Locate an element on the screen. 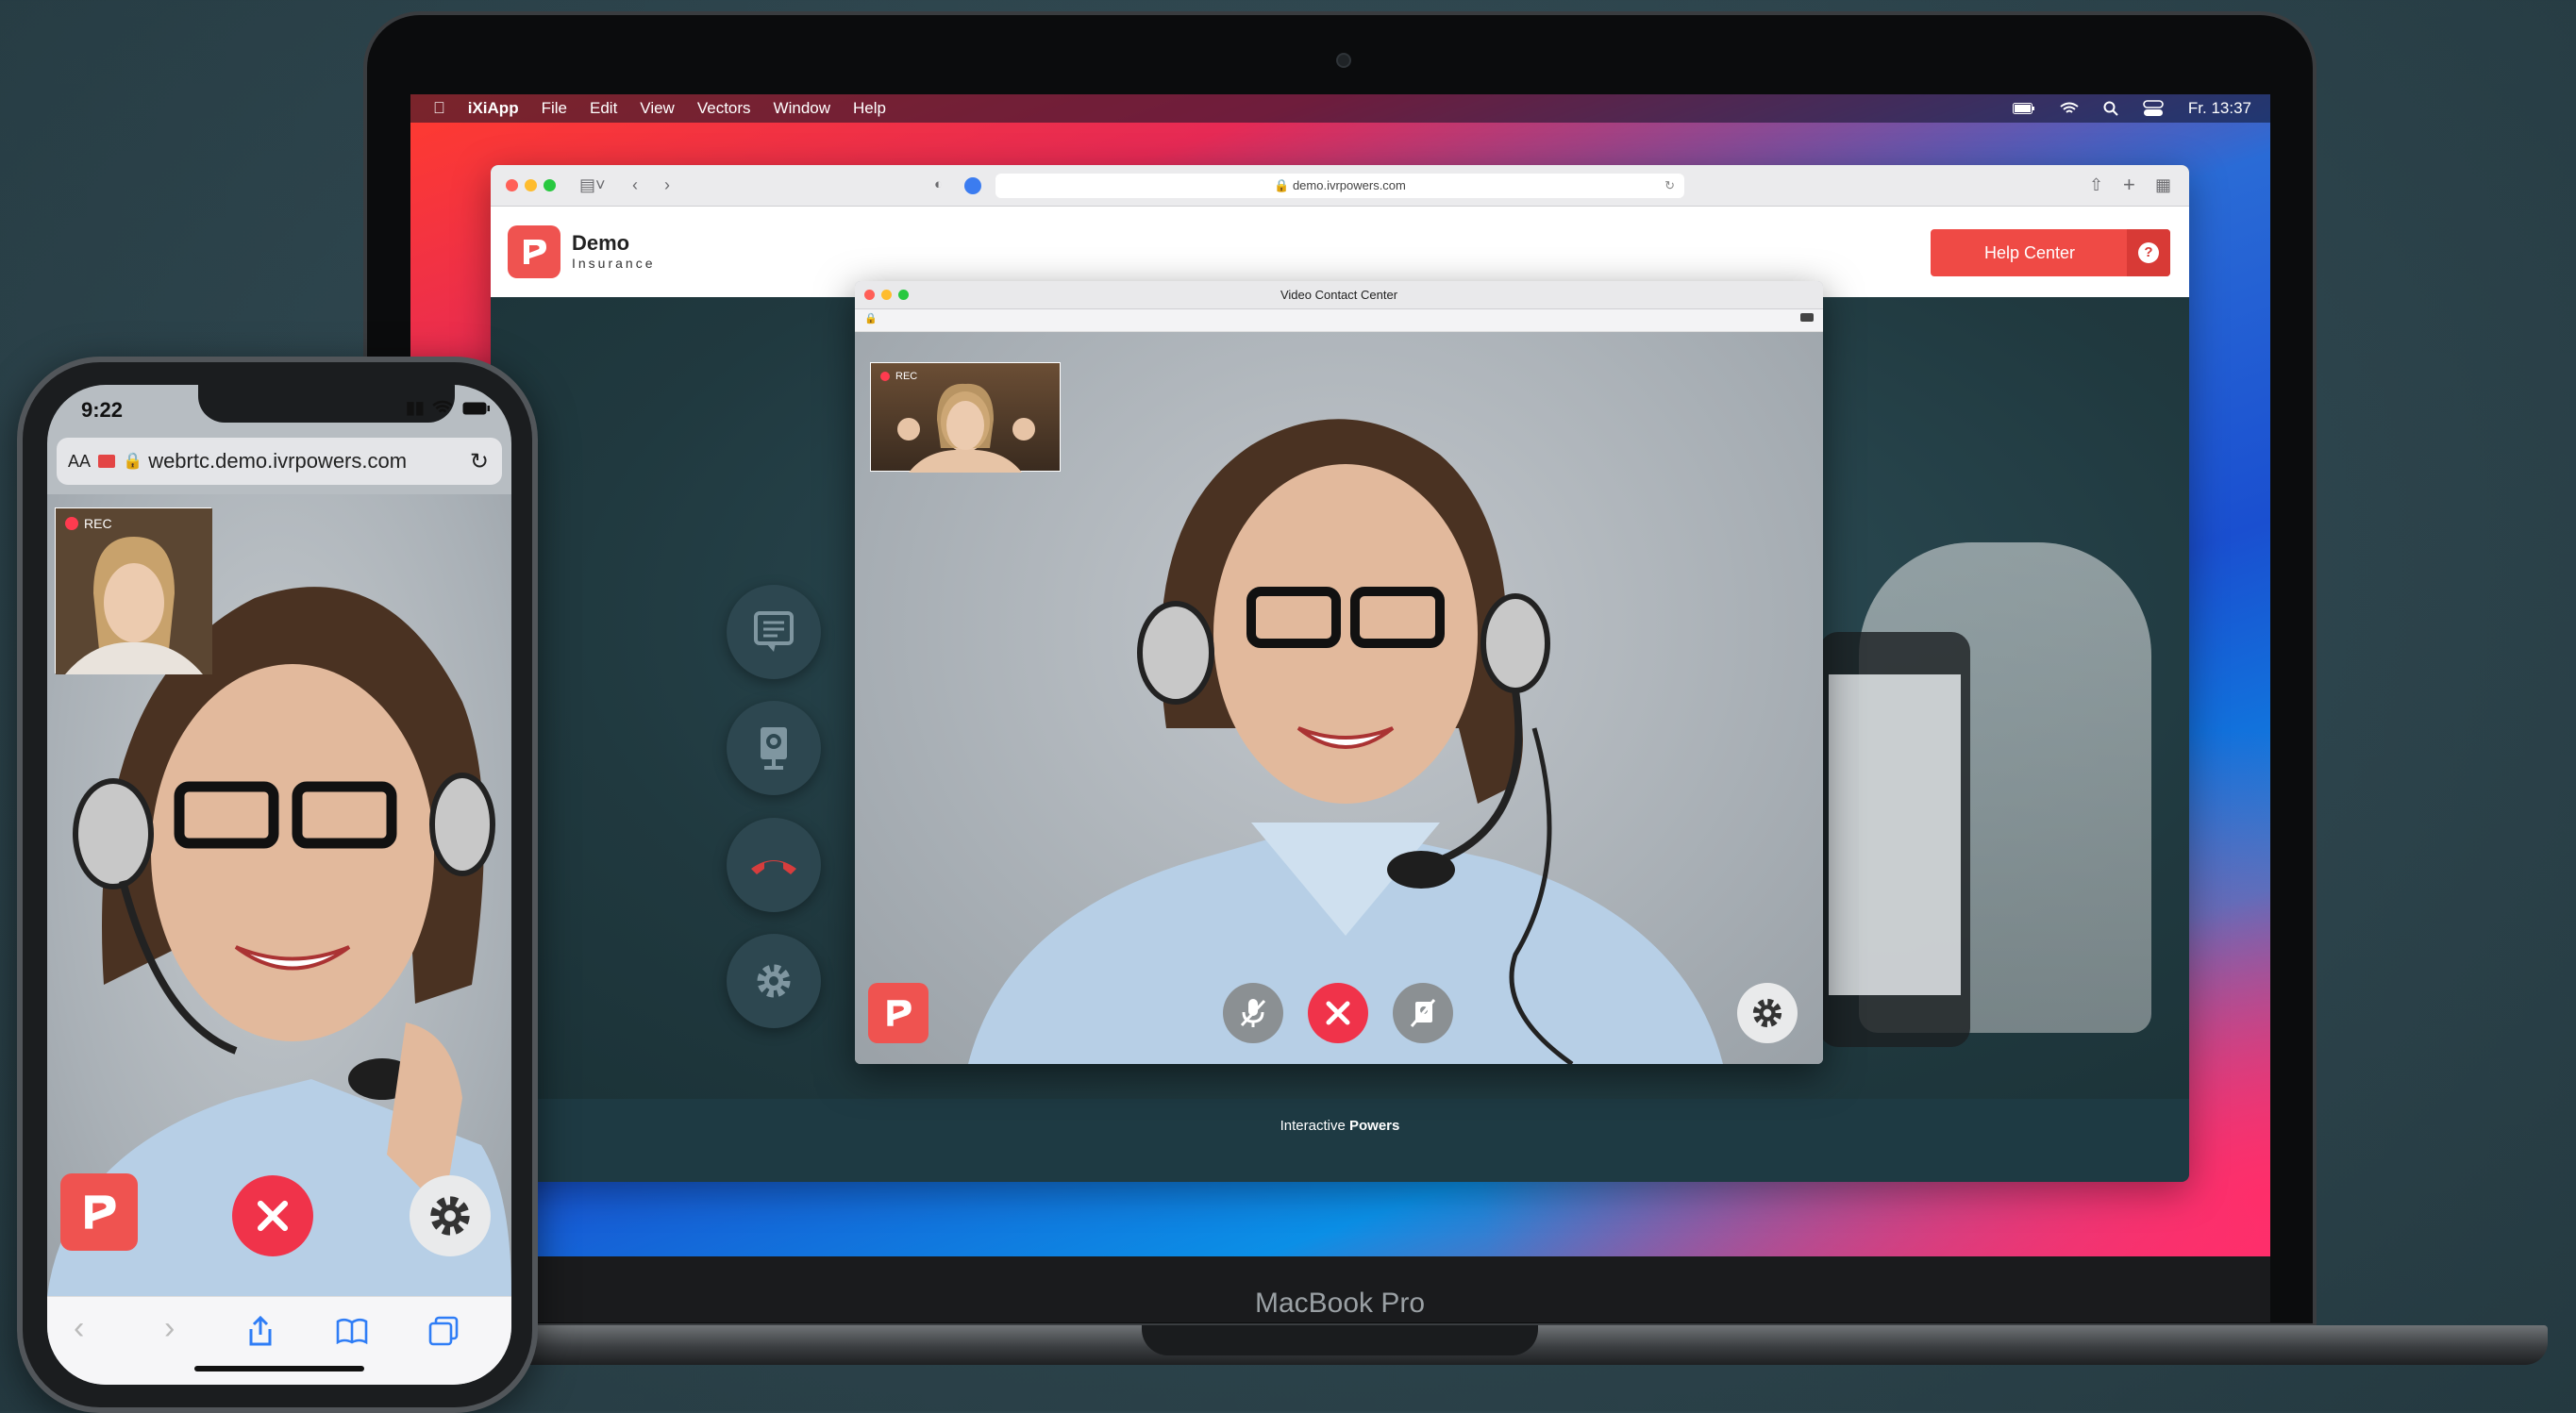 The height and width of the screenshot is (1413, 2576). settings-icon is located at coordinates (1767, 1013).